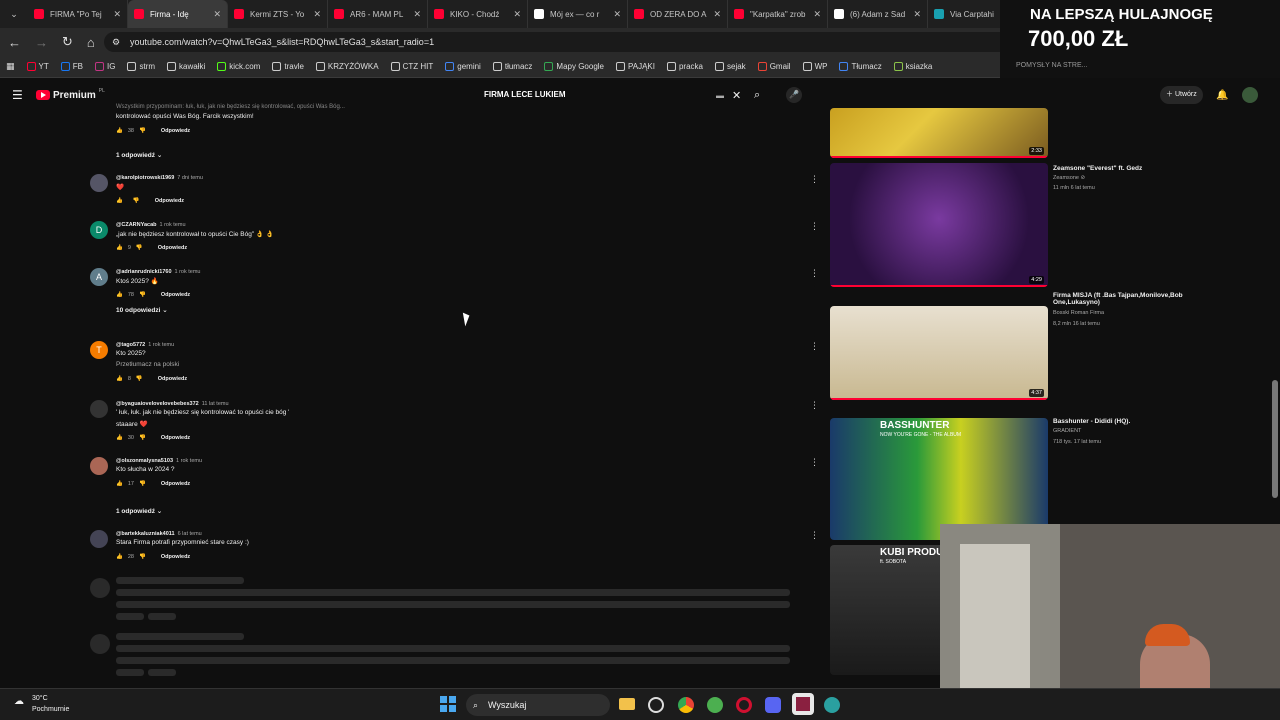 This screenshot has height=720, width=1280. Describe the element at coordinates (939, 133) in the screenshot. I see `video-thumbnail: 2:33` at that location.